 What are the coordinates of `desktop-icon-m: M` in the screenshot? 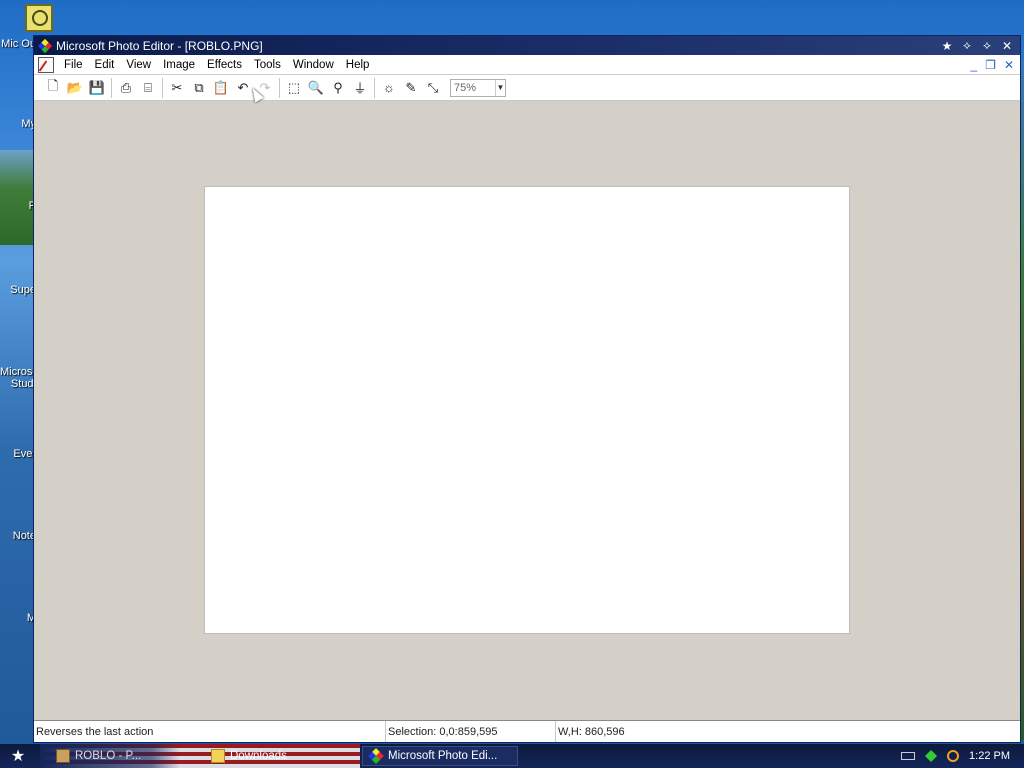 It's located at (18, 618).